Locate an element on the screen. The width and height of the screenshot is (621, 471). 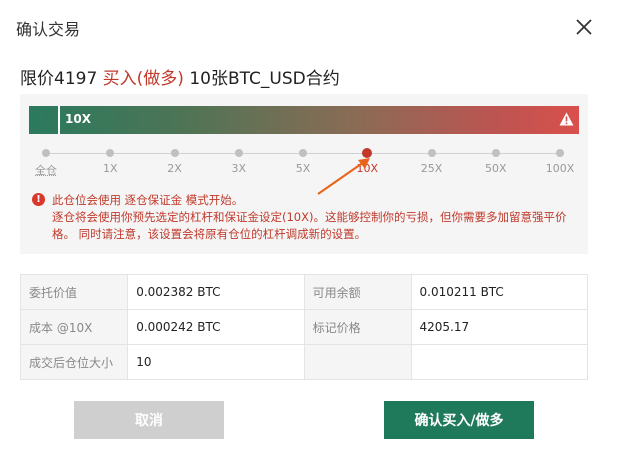
detail-value: 4205.17 is located at coordinates (499, 327).